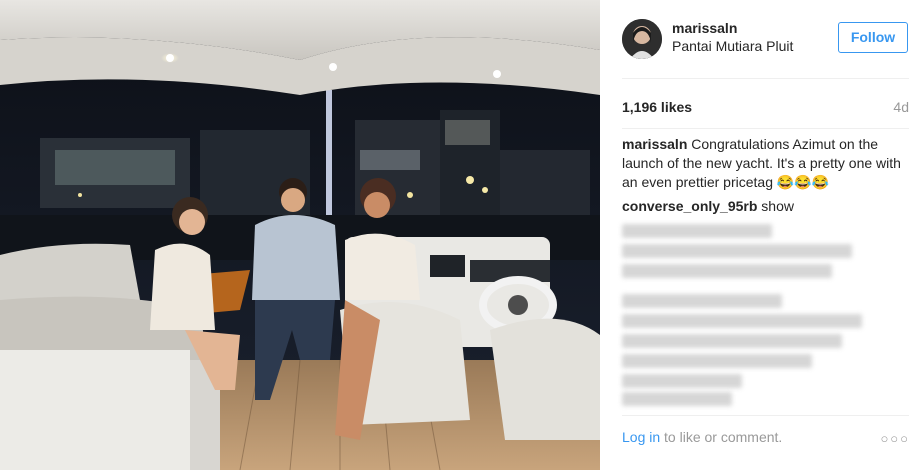 This screenshot has width=921, height=470. I want to click on comment-item: converse_only_95rb show, so click(764, 206).